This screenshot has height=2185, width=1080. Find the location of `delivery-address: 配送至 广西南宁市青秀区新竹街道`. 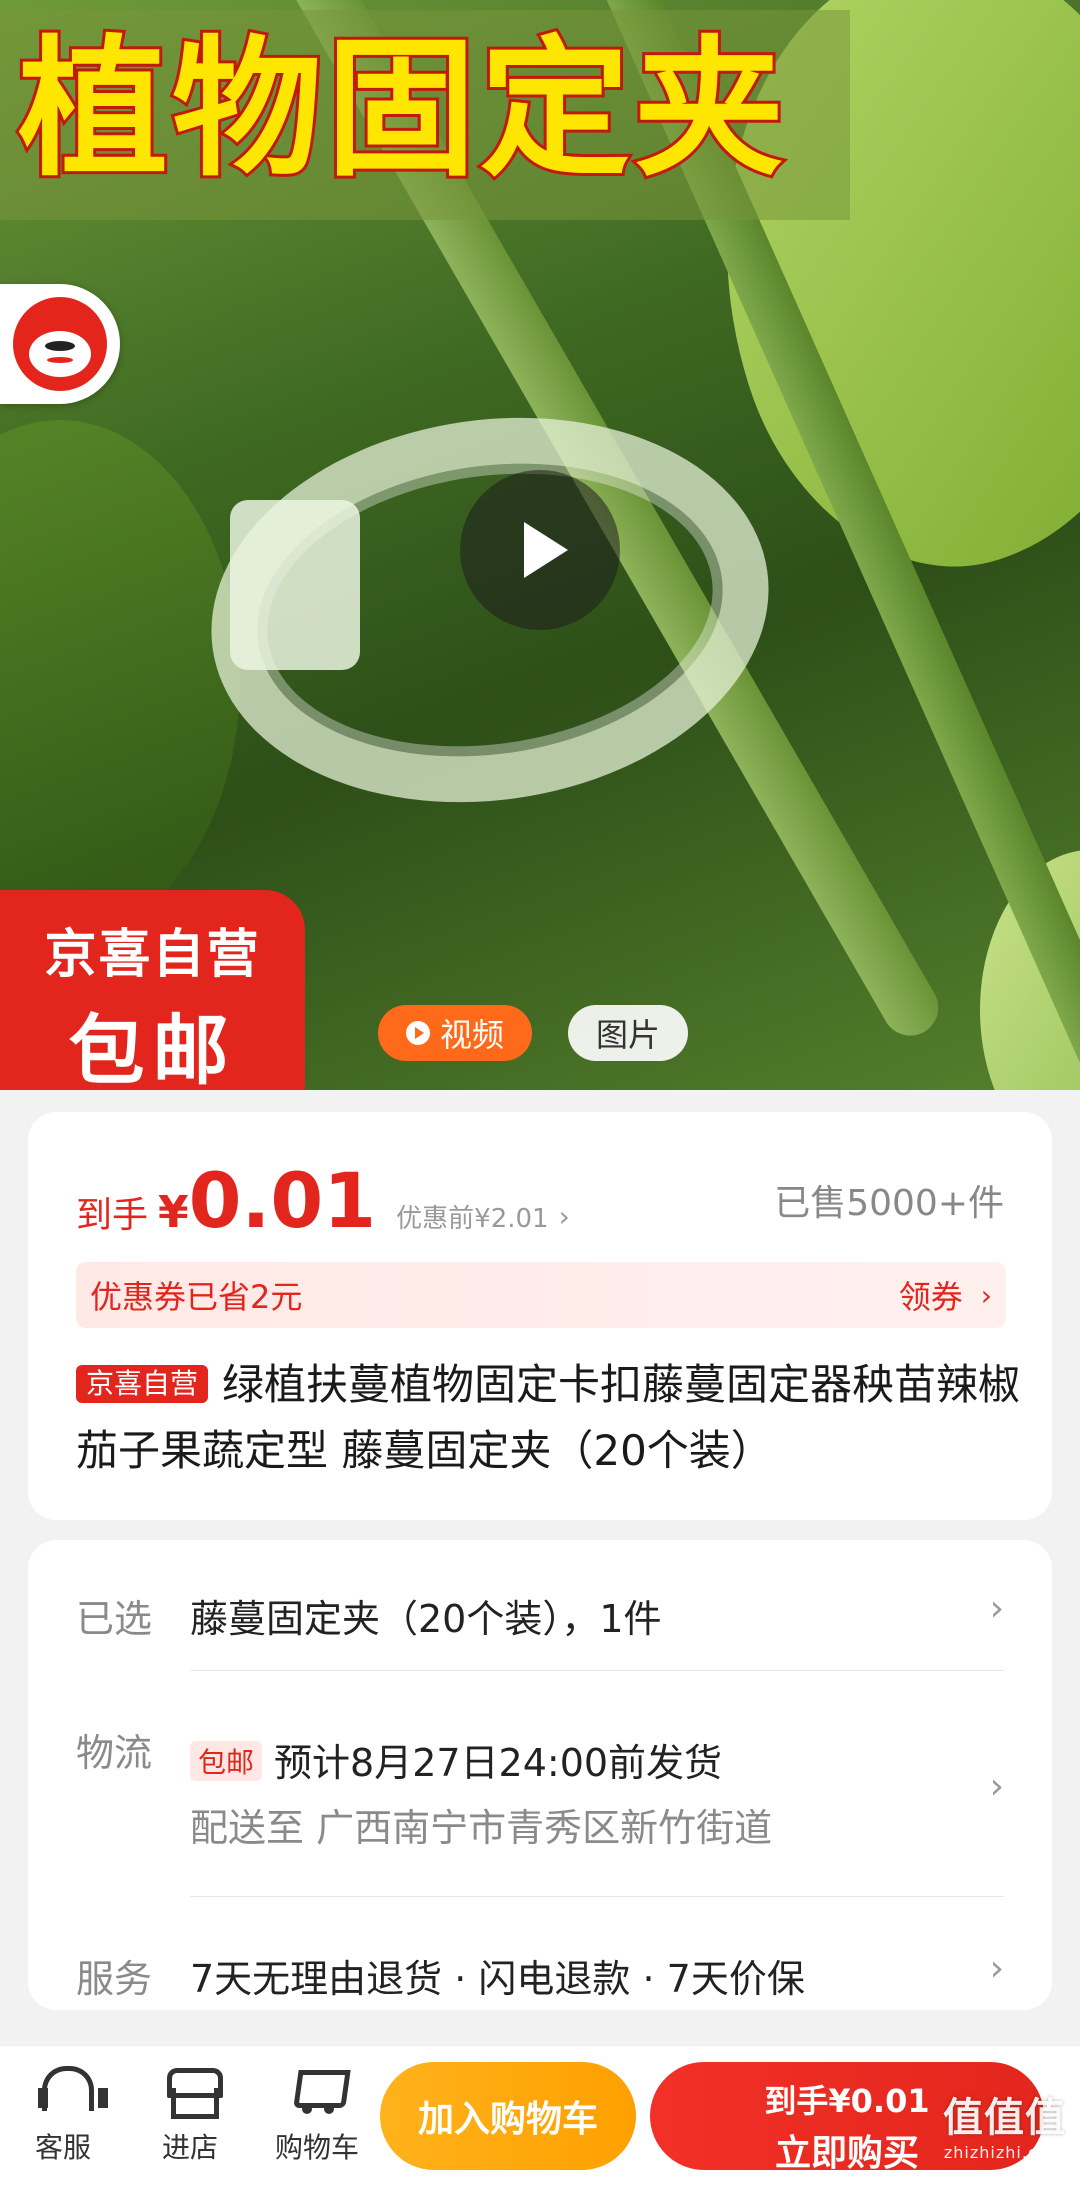

delivery-address: 配送至 广西南宁市青秀区新竹街道 is located at coordinates (481, 1828).